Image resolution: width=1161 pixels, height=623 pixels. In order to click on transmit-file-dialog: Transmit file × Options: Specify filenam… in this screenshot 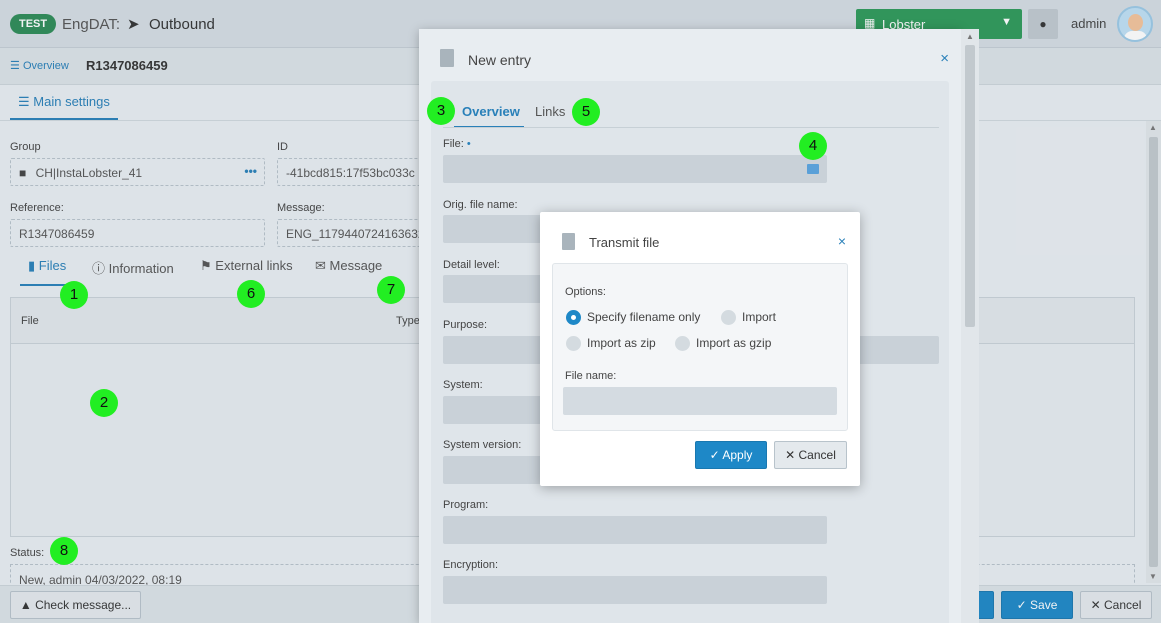, I will do `click(700, 349)`.